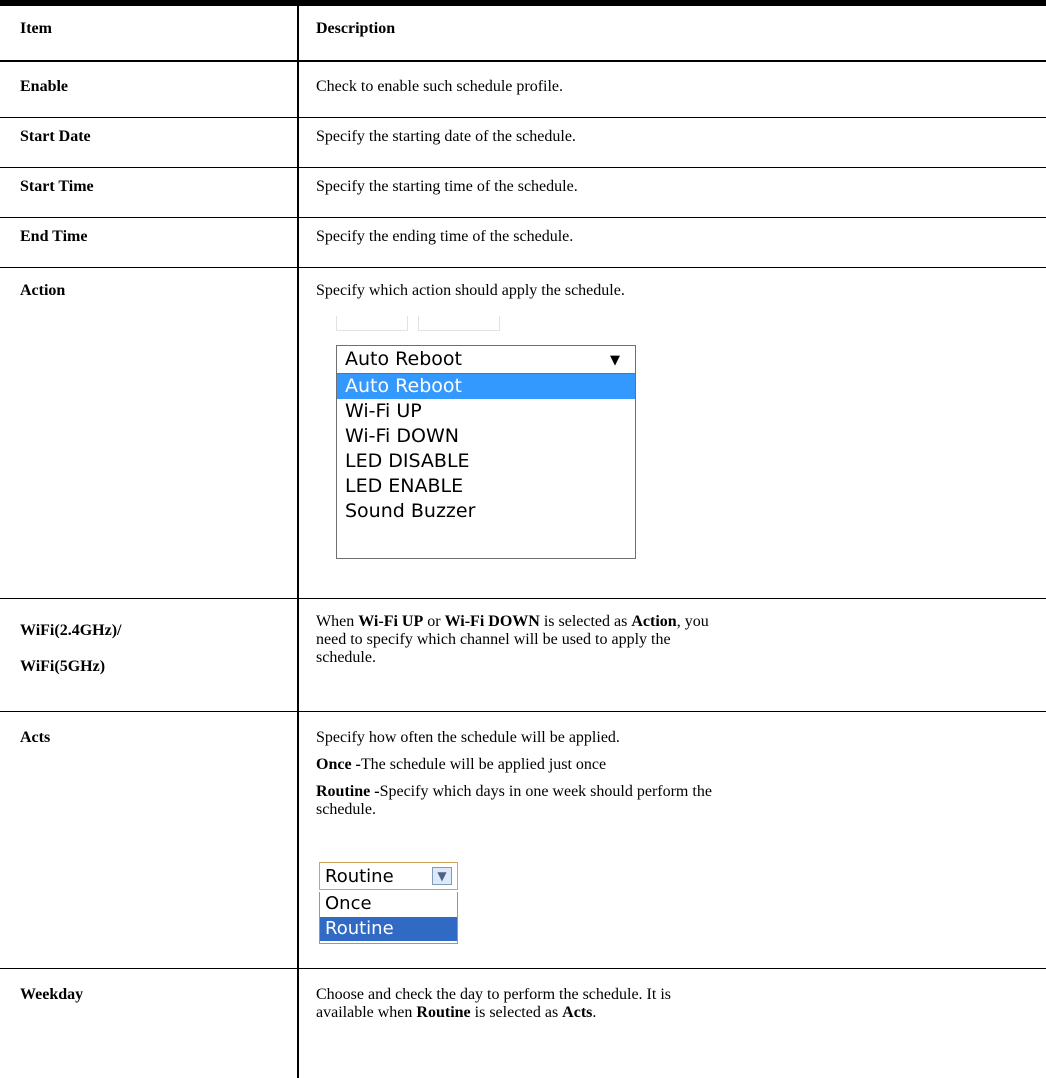  I want to click on action-option: Wi-Fi DOWN, so click(486, 436).